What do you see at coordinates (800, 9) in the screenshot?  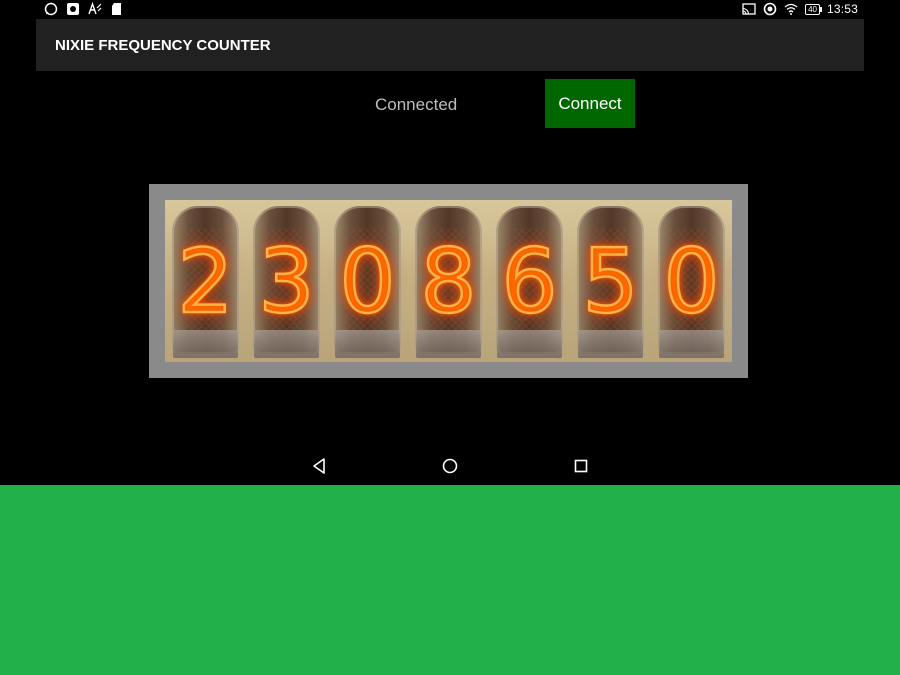 I see `system-icons: 40 13:53` at bounding box center [800, 9].